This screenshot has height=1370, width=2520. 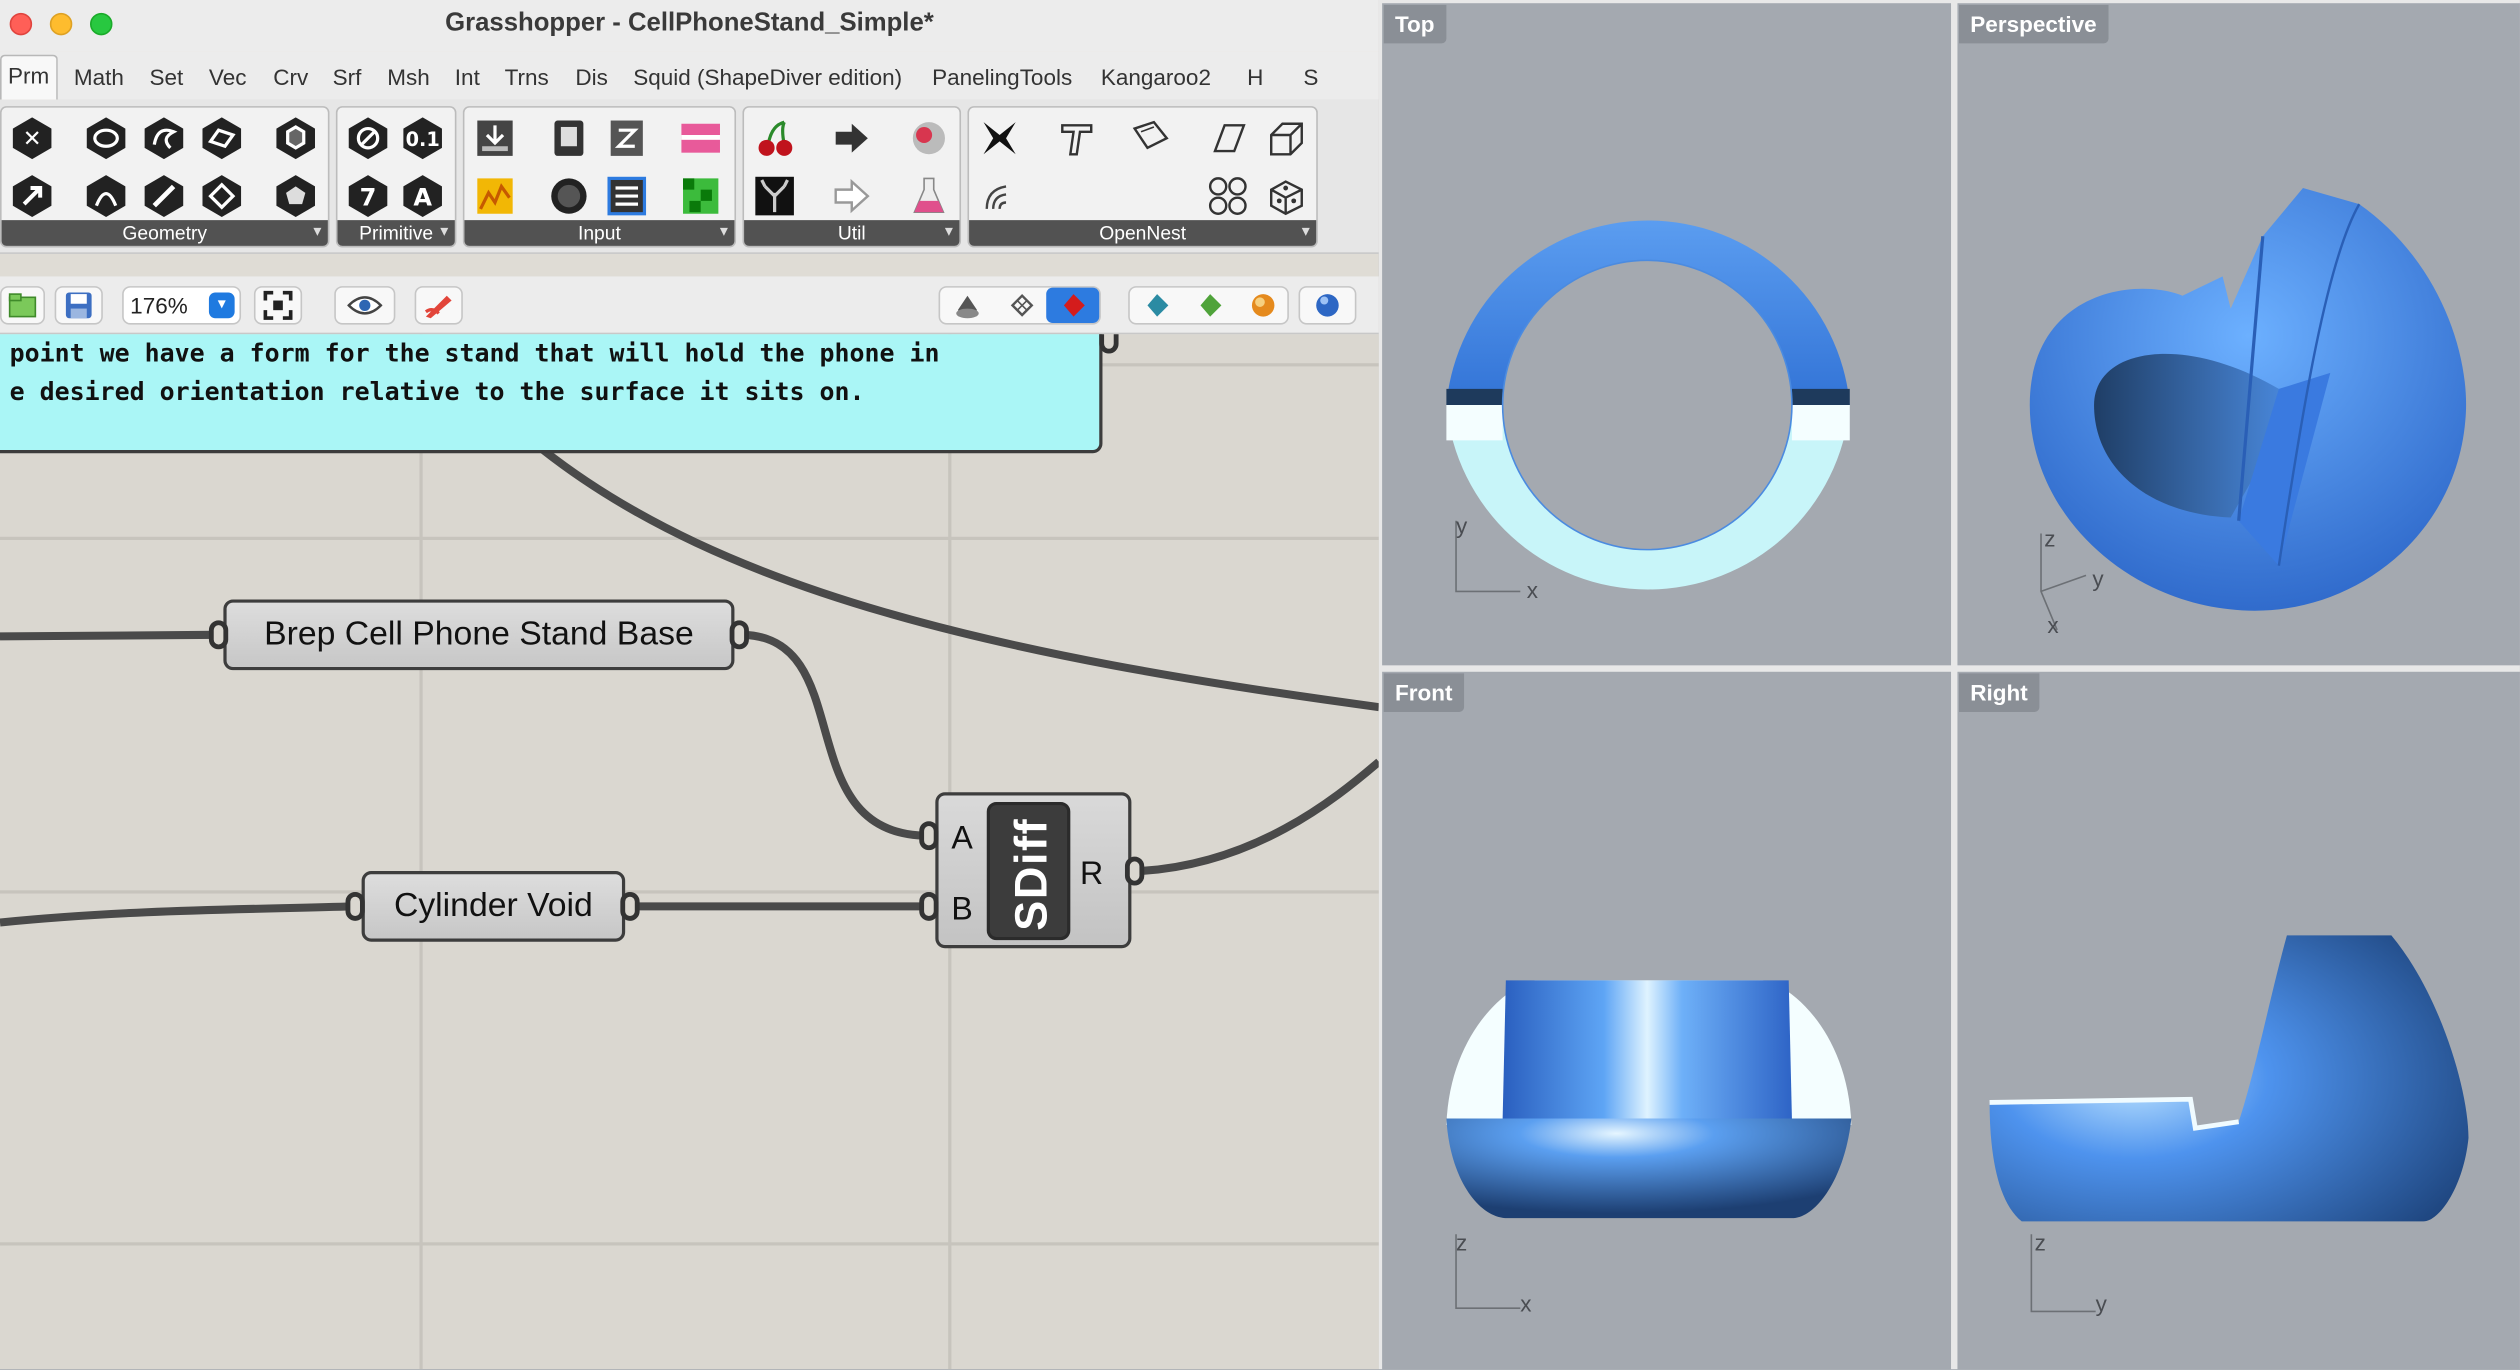 What do you see at coordinates (1228, 196) in the screenshot?
I see `nest-circles-icon` at bounding box center [1228, 196].